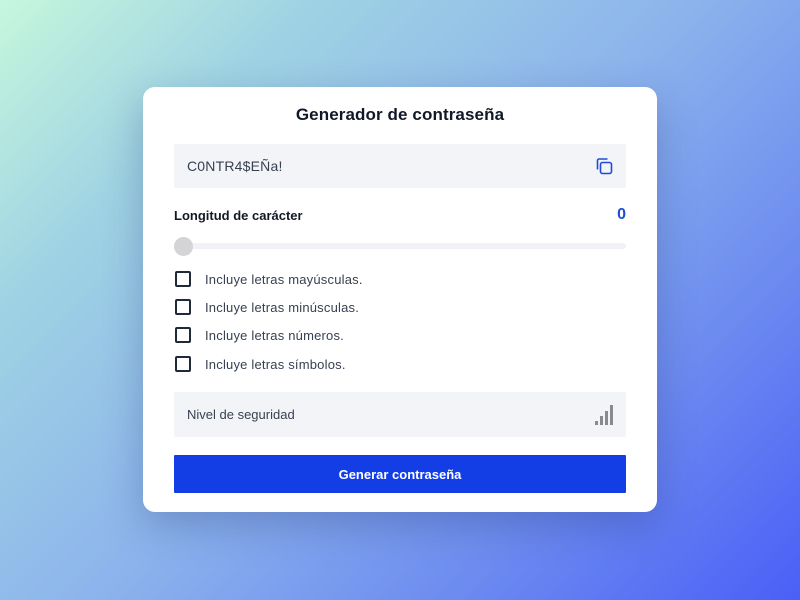 The image size is (800, 600). I want to click on generate-password-button: Generar contraseña, so click(400, 474).